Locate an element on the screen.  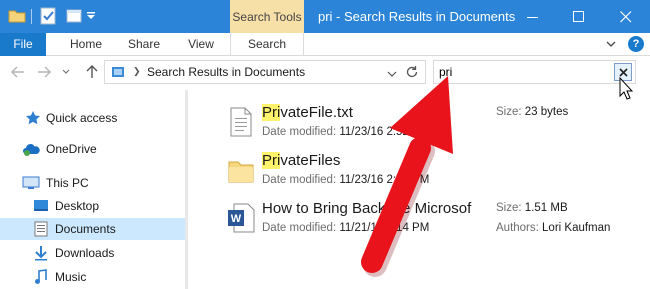
tab-search: Search is located at coordinates (267, 44).